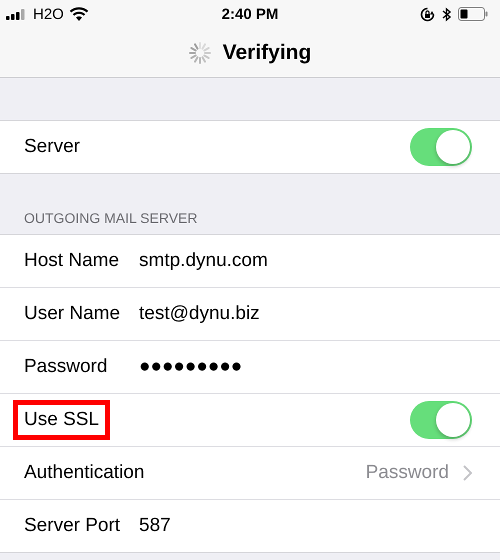  What do you see at coordinates (427, 14) in the screenshot?
I see `orientation-lock-icon` at bounding box center [427, 14].